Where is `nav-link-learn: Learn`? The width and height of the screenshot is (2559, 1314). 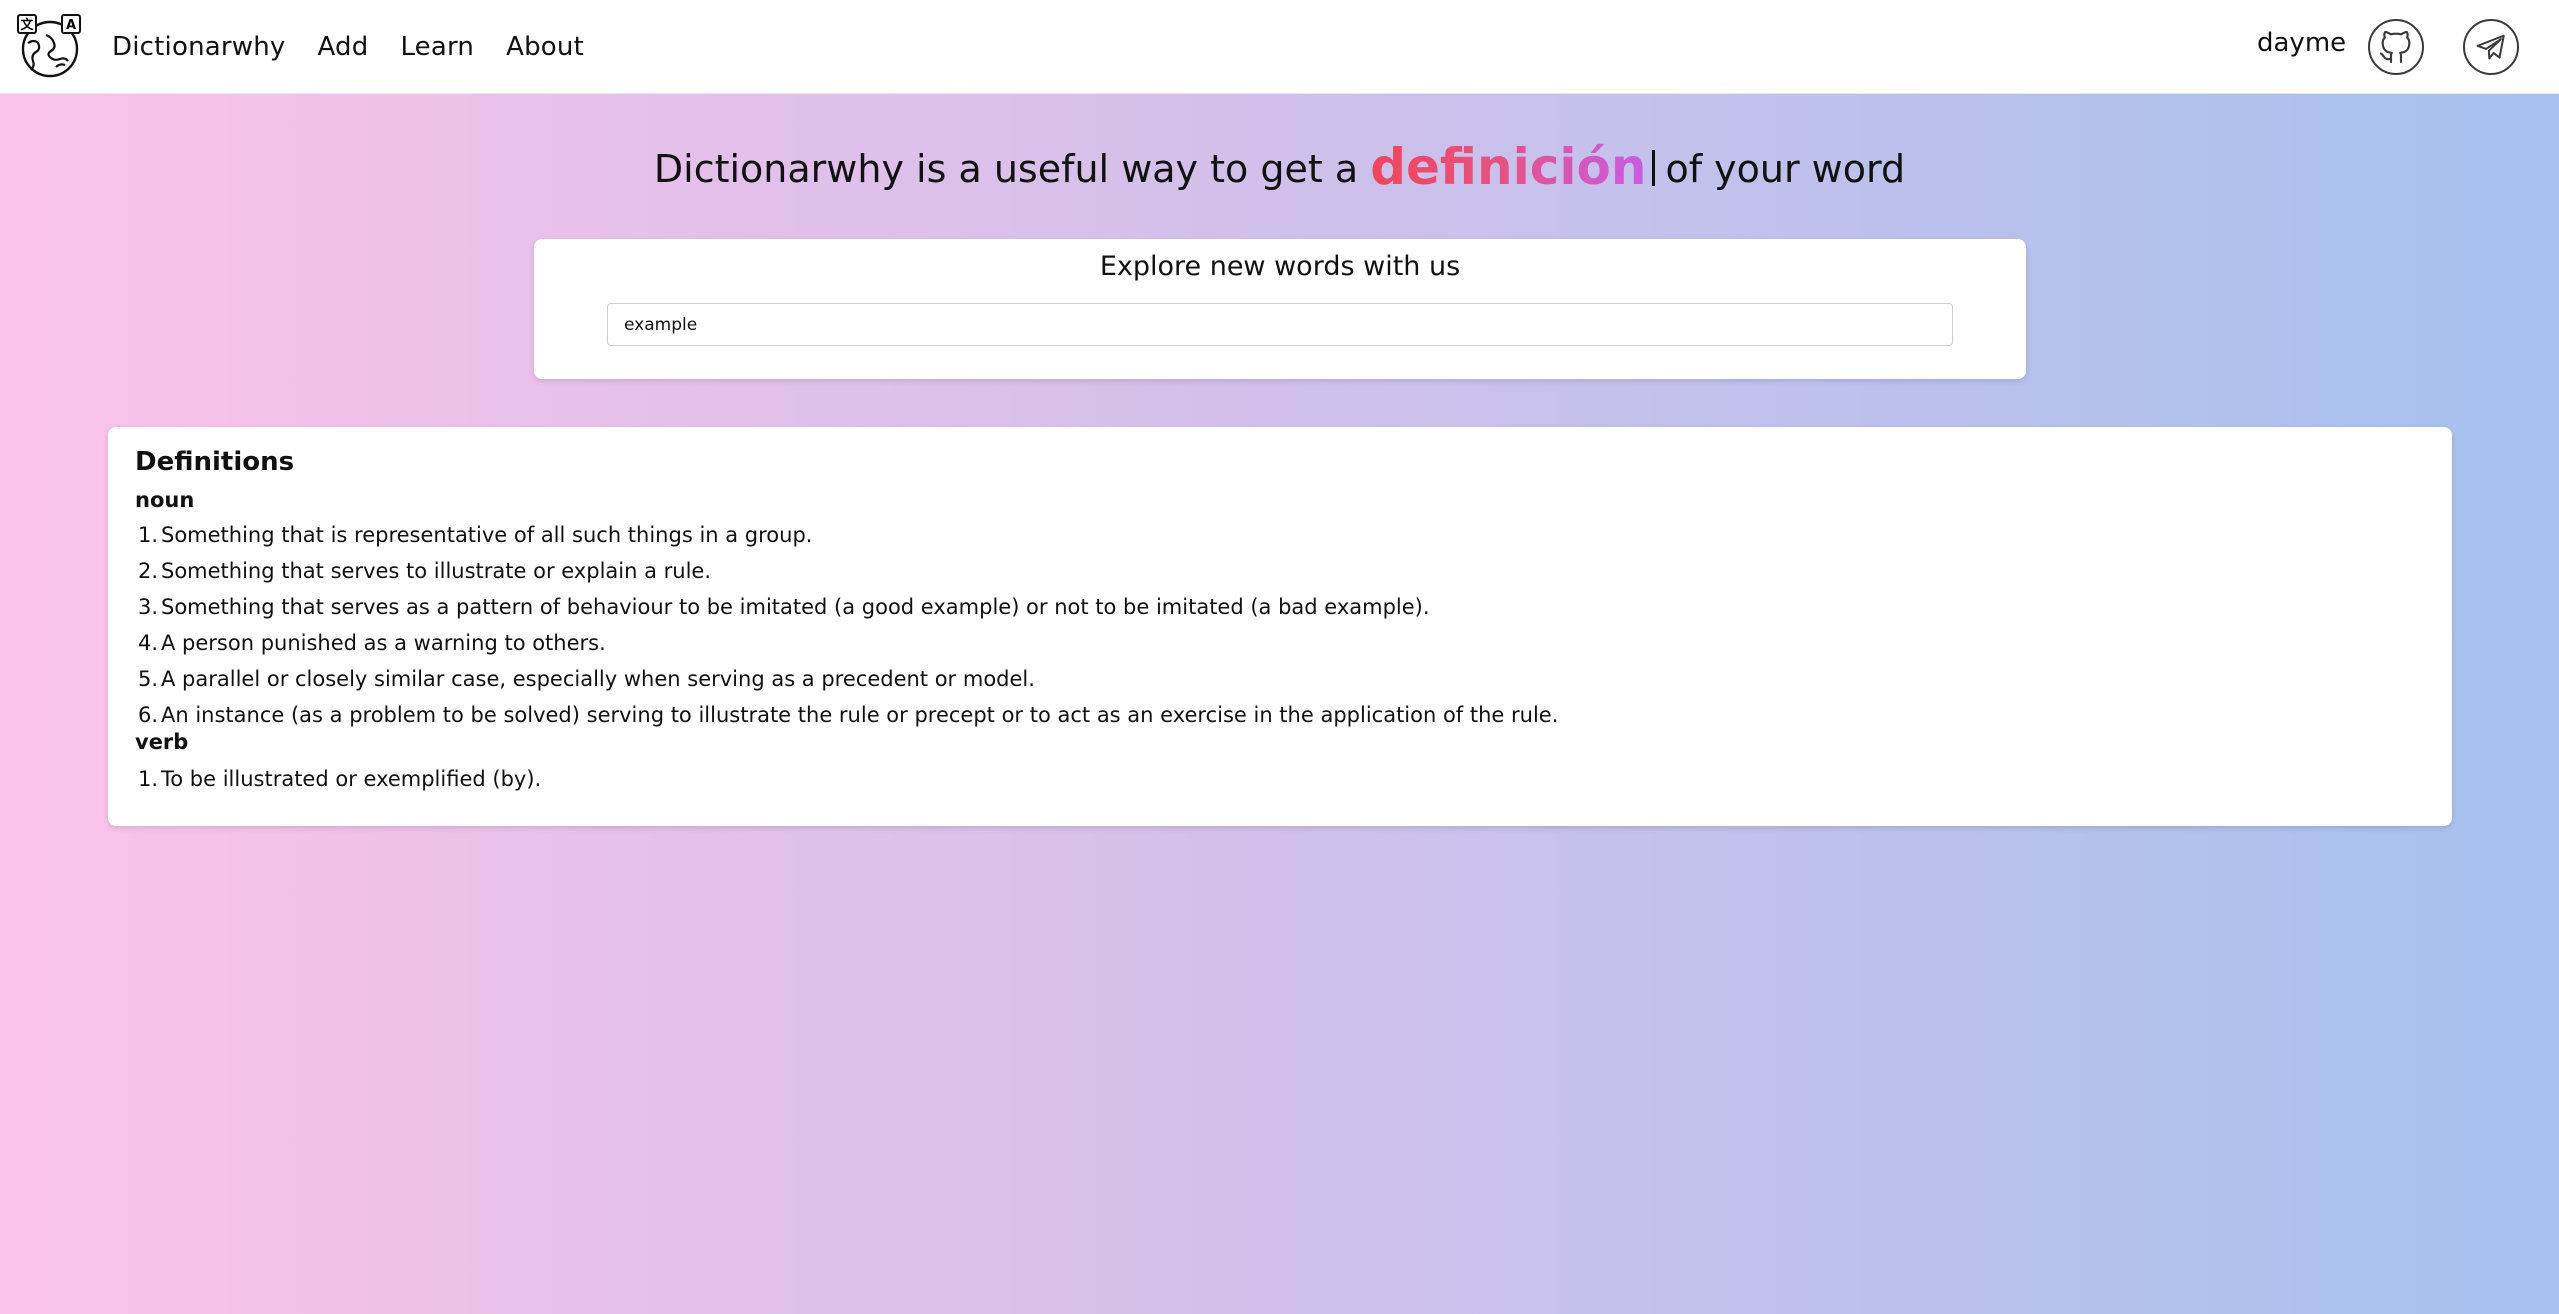 nav-link-learn: Learn is located at coordinates (437, 47).